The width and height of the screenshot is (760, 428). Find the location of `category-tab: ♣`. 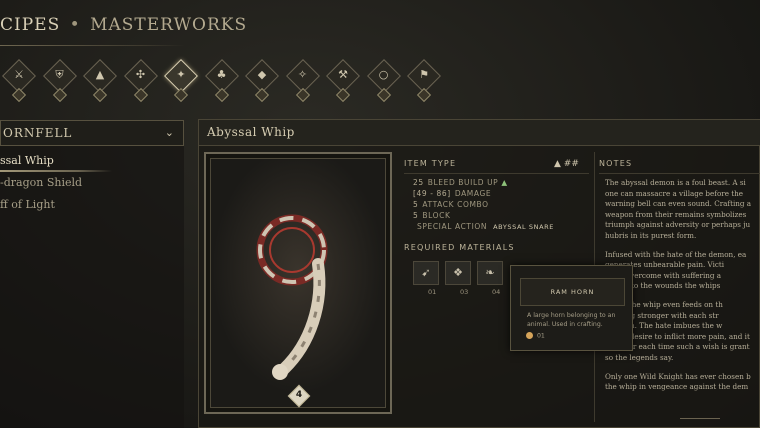

category-tab: ♣ is located at coordinates (223, 81).